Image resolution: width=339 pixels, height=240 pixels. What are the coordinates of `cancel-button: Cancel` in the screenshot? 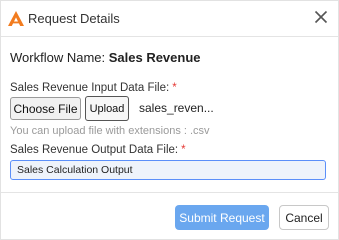 It's located at (304, 217).